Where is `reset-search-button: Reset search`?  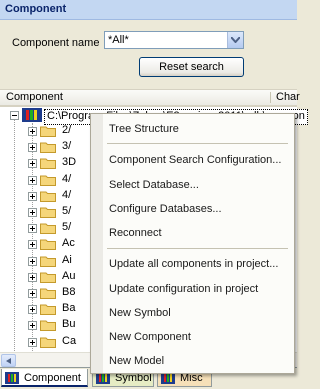 reset-search-button: Reset search is located at coordinates (191, 67).